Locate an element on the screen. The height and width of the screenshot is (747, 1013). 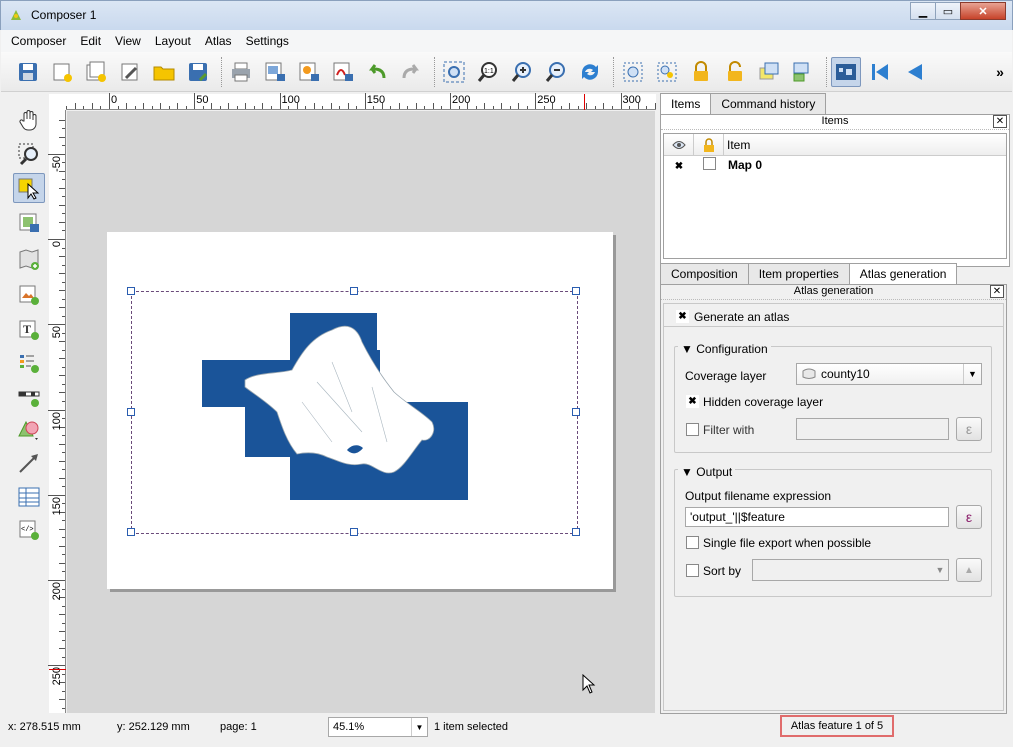
zoom-out-button is located at coordinates (556, 72).